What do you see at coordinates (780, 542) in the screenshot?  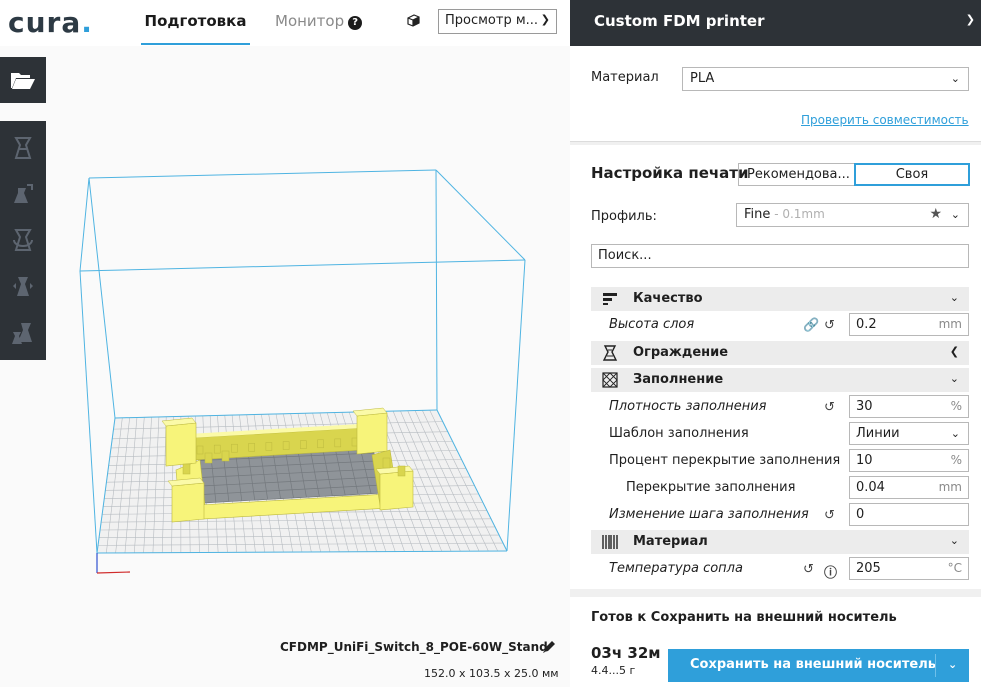 I see `category-material: Материал ⌄` at bounding box center [780, 542].